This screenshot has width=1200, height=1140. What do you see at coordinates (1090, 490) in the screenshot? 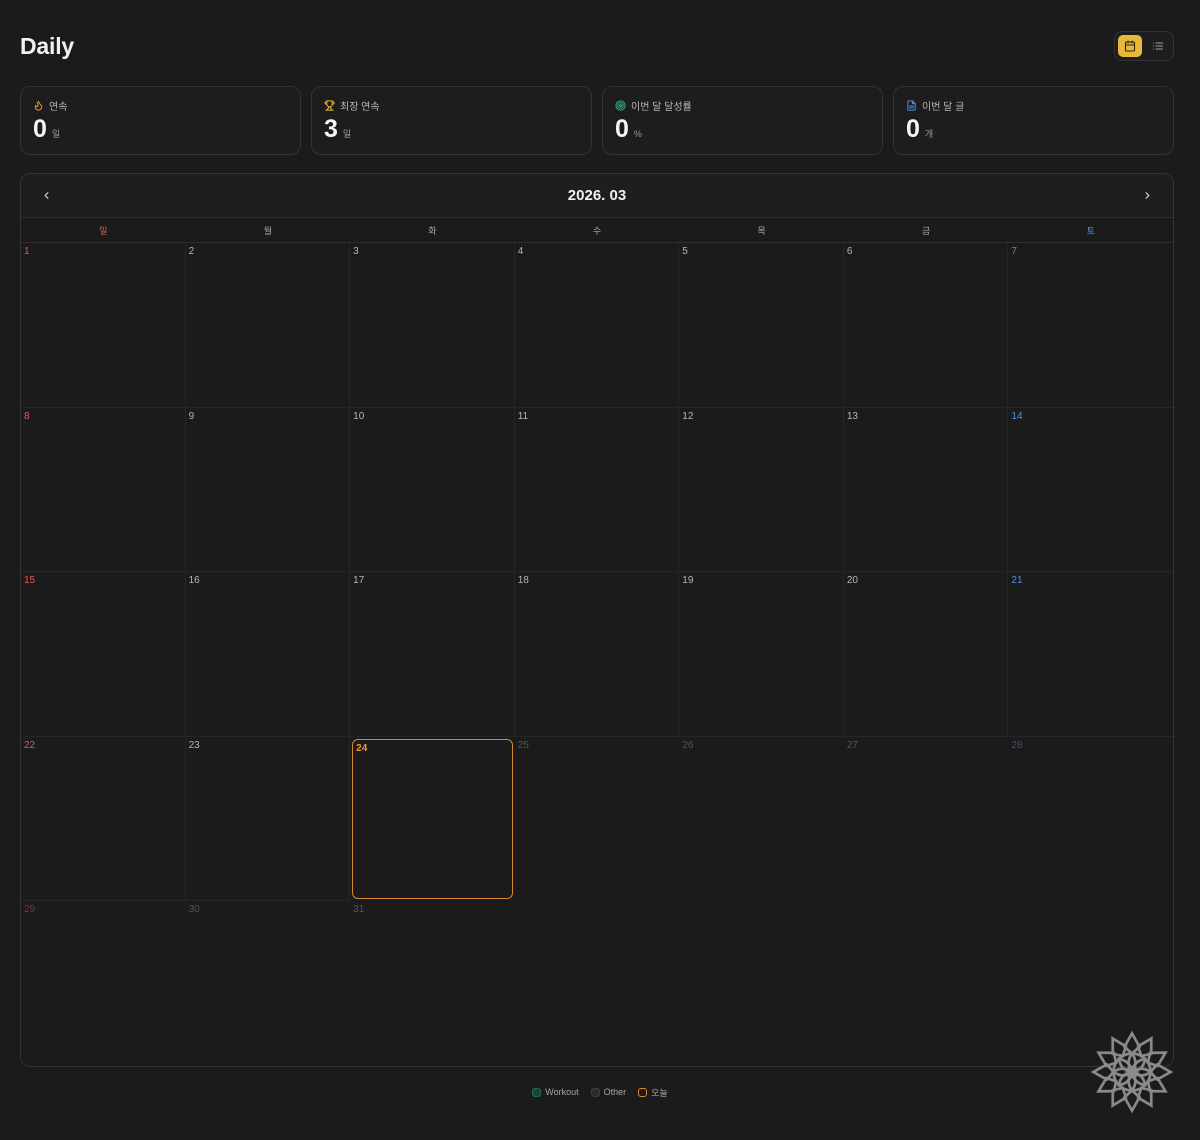
I see `calendar-day: 14` at bounding box center [1090, 490].